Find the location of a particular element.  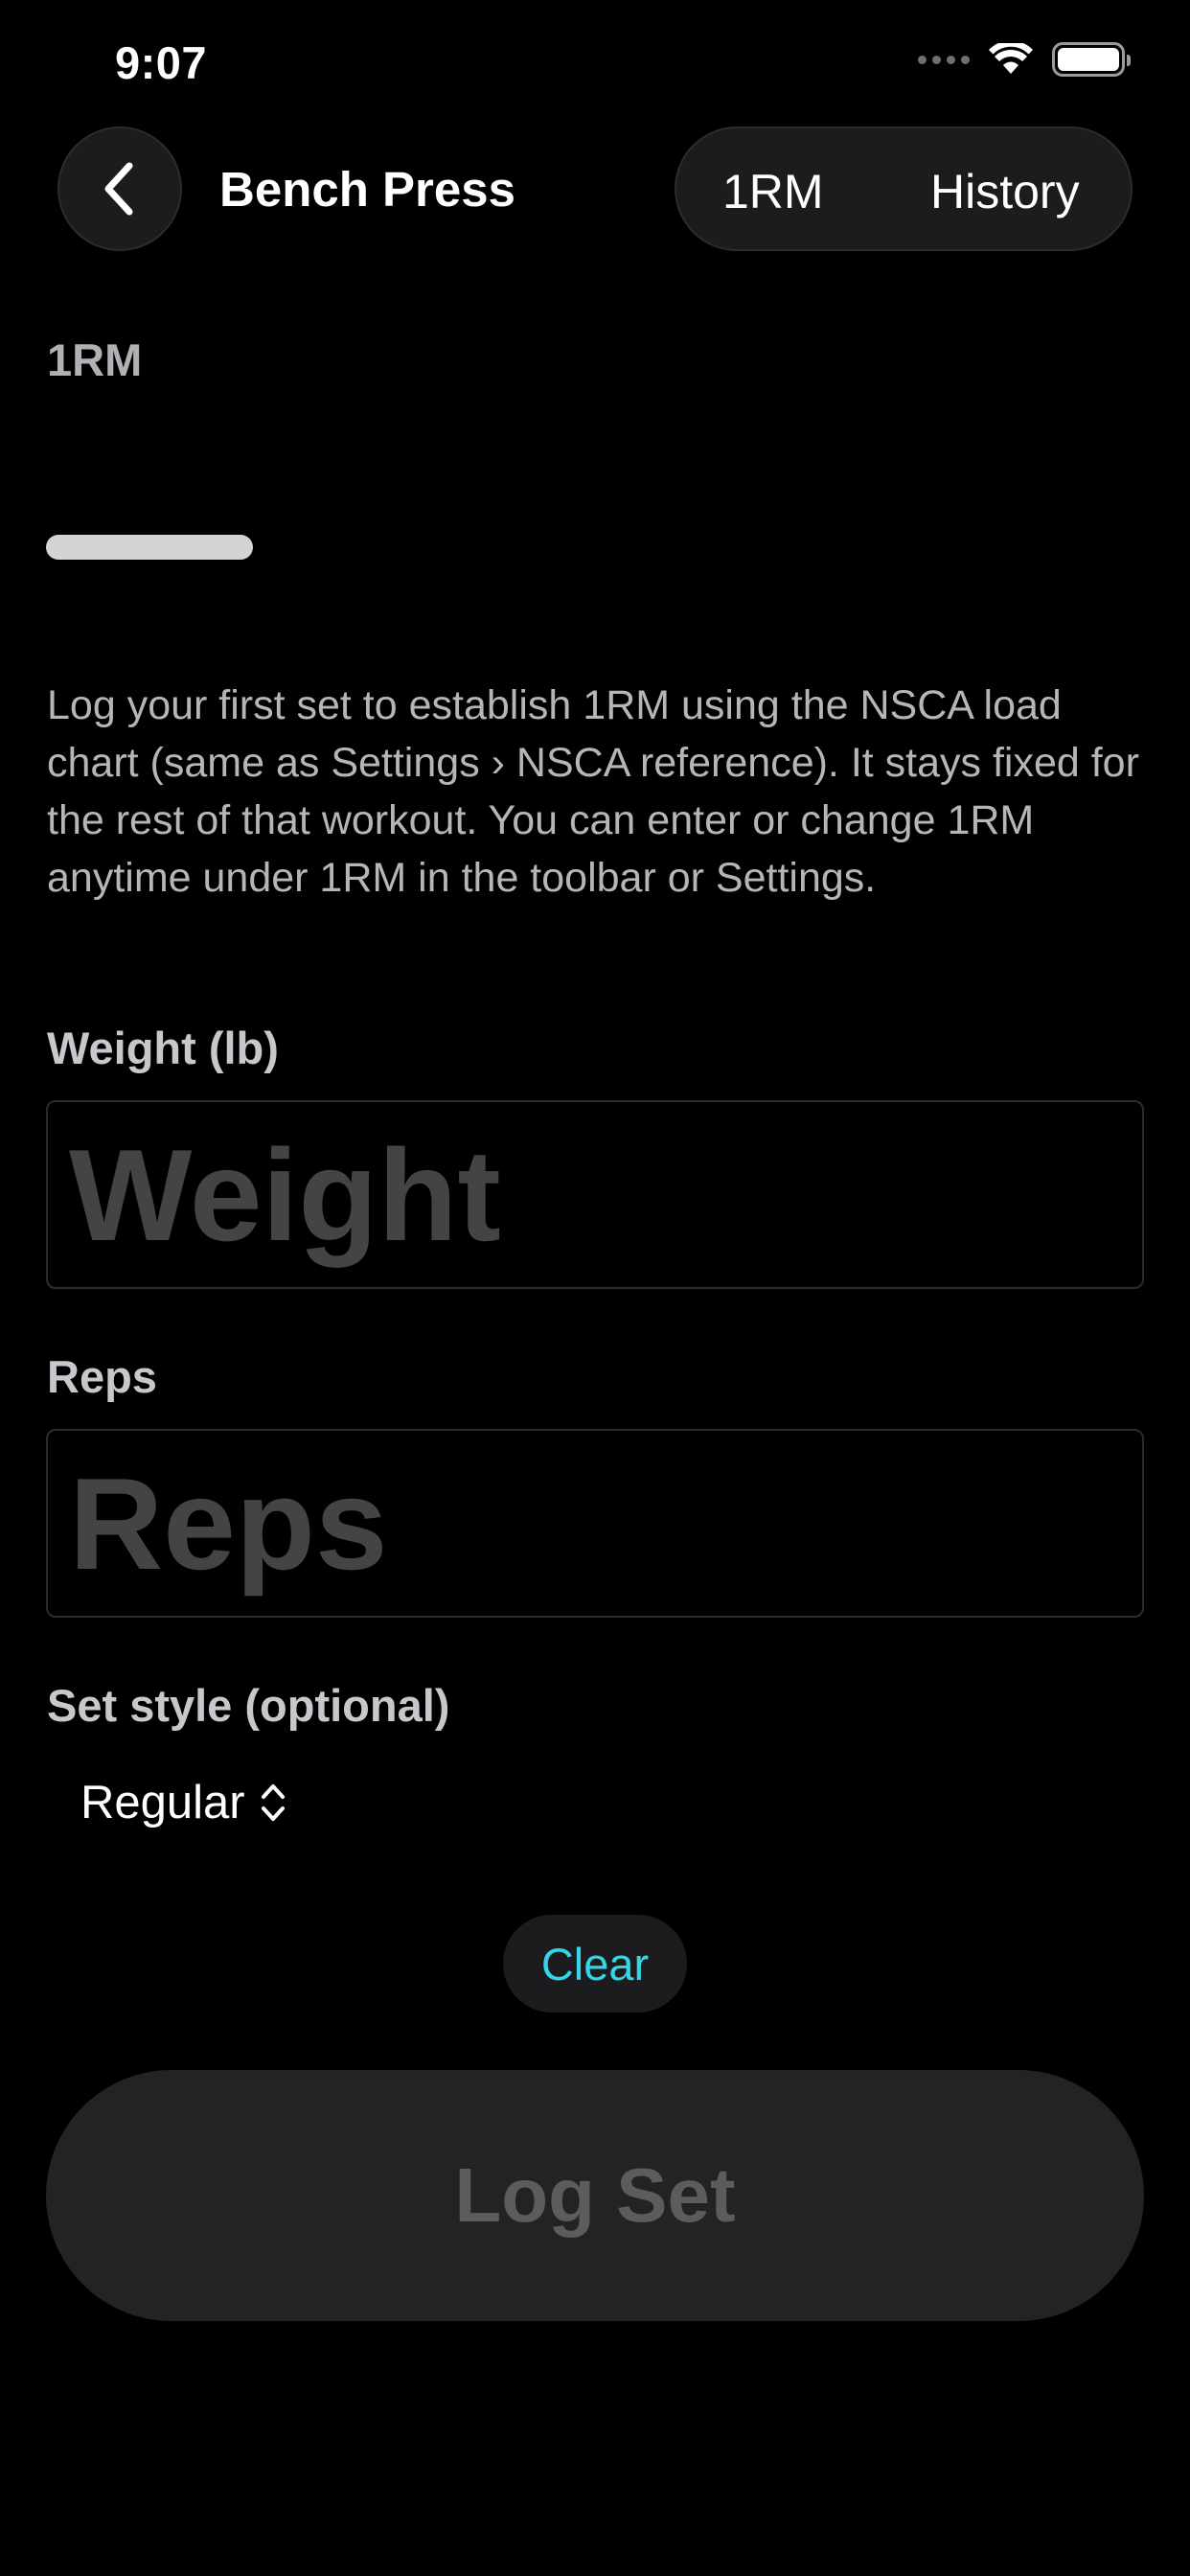

segmented-control: 1RM History is located at coordinates (904, 188).